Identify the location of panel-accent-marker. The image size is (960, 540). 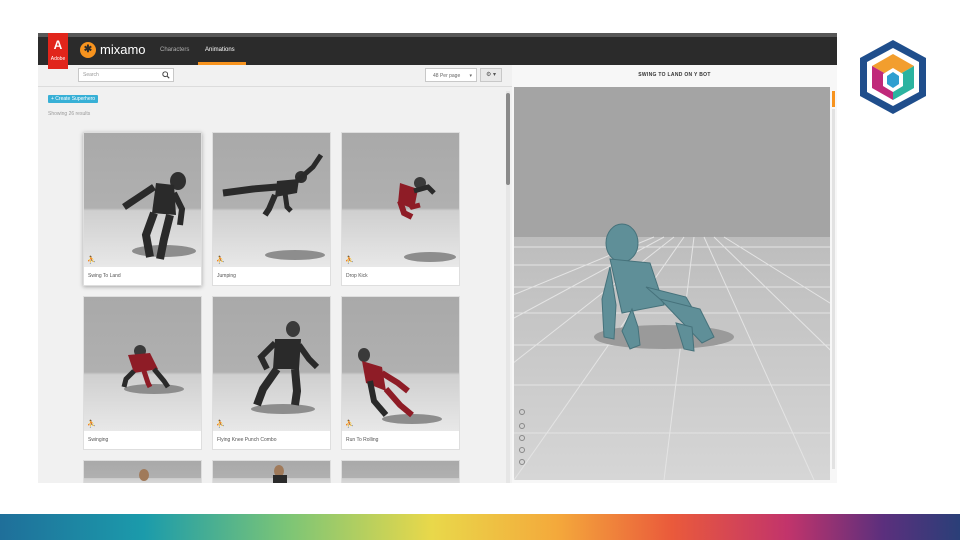
(833, 99).